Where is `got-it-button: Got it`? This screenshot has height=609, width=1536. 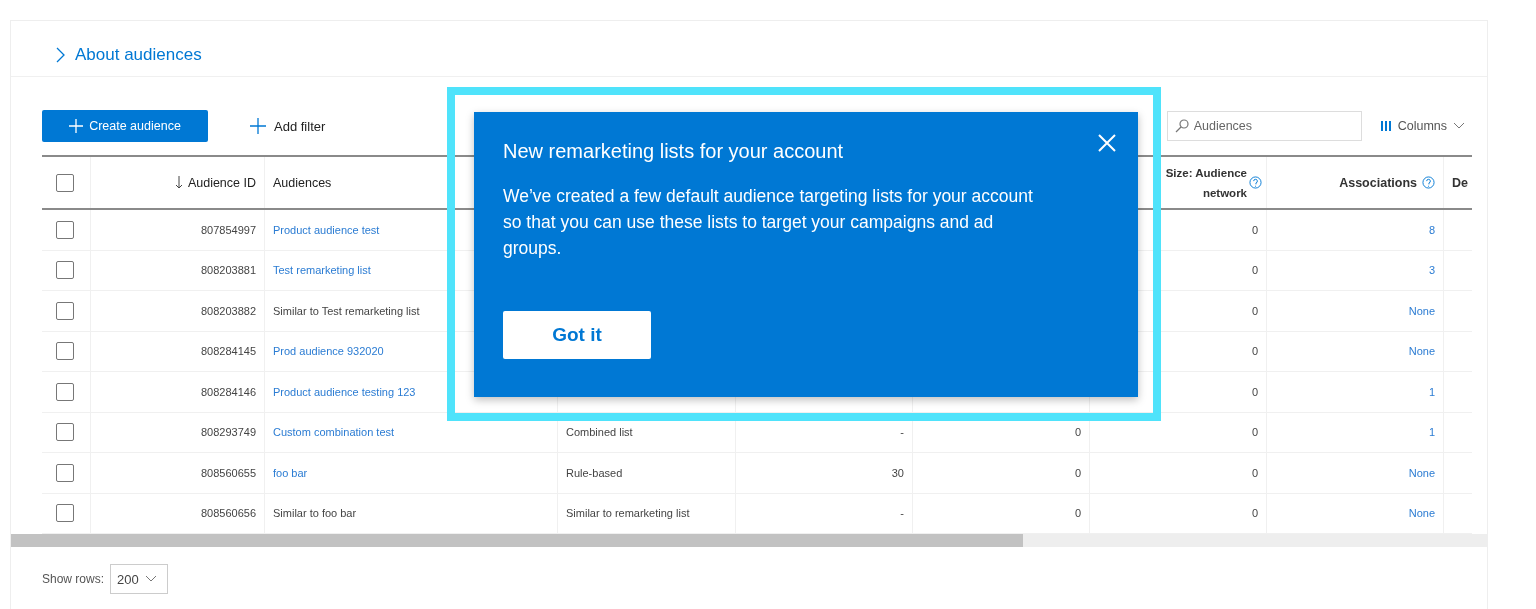 got-it-button: Got it is located at coordinates (577, 335).